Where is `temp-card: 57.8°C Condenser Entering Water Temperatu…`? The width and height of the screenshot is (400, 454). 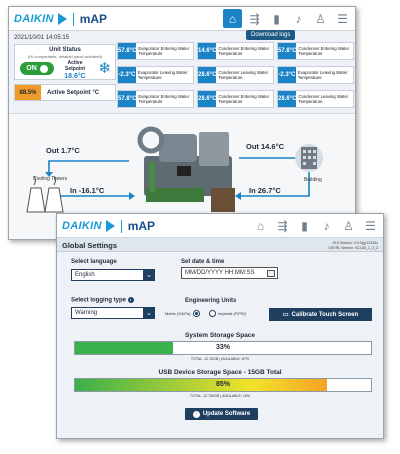
temp-card: 57.8°C Condenser Entering Water Temperatu… is located at coordinates (315, 51).